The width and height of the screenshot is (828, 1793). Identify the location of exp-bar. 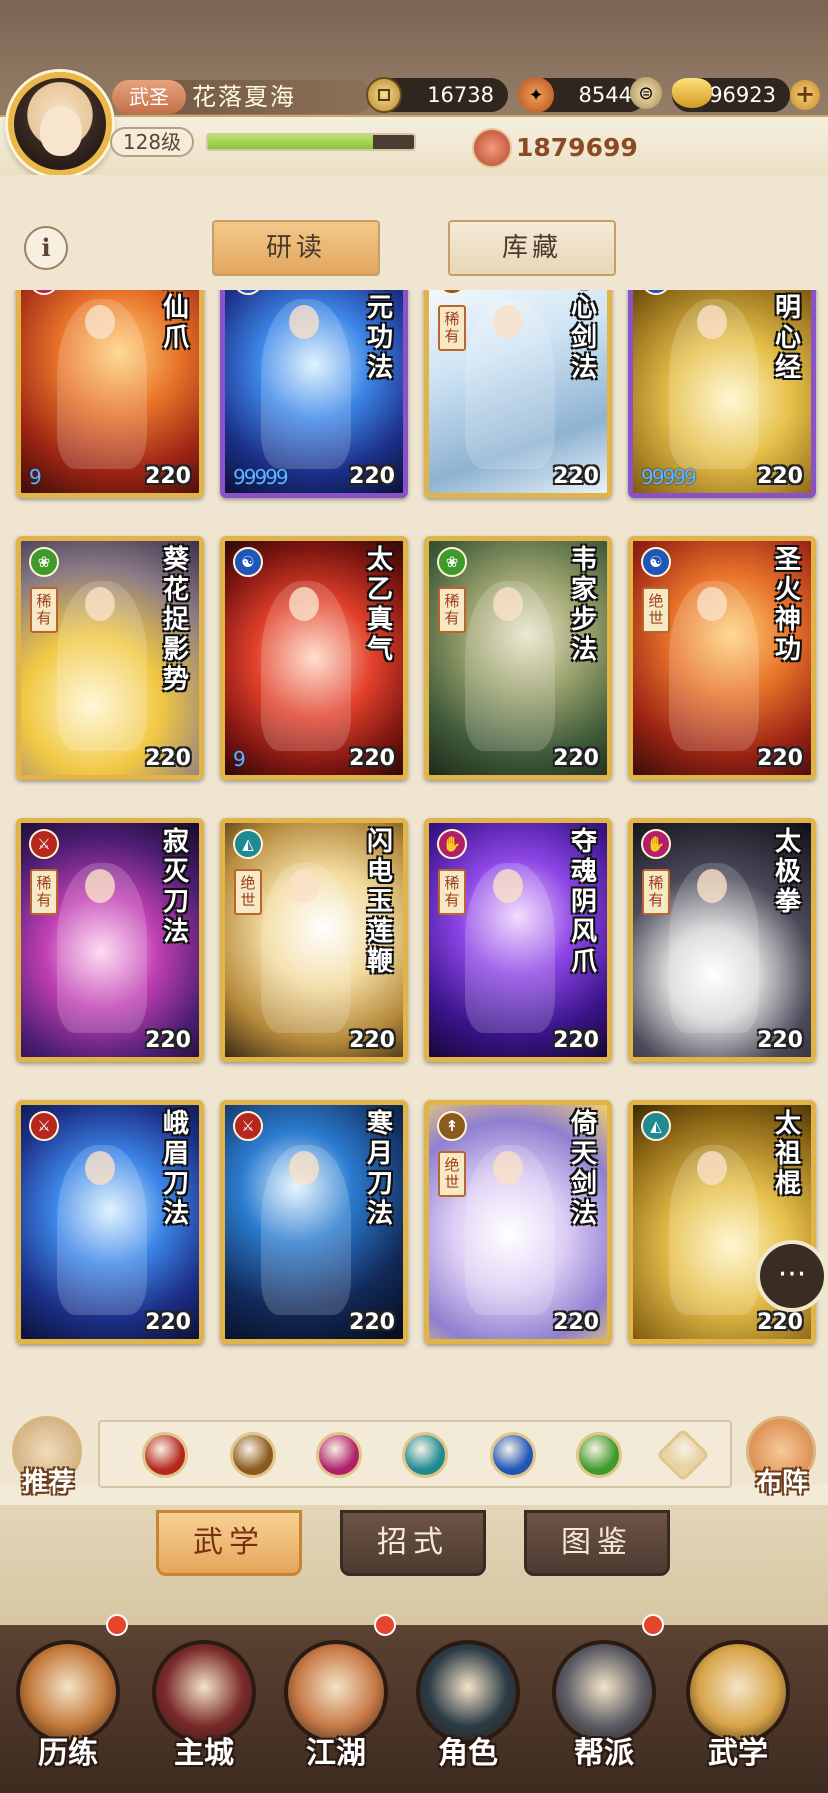
(311, 142).